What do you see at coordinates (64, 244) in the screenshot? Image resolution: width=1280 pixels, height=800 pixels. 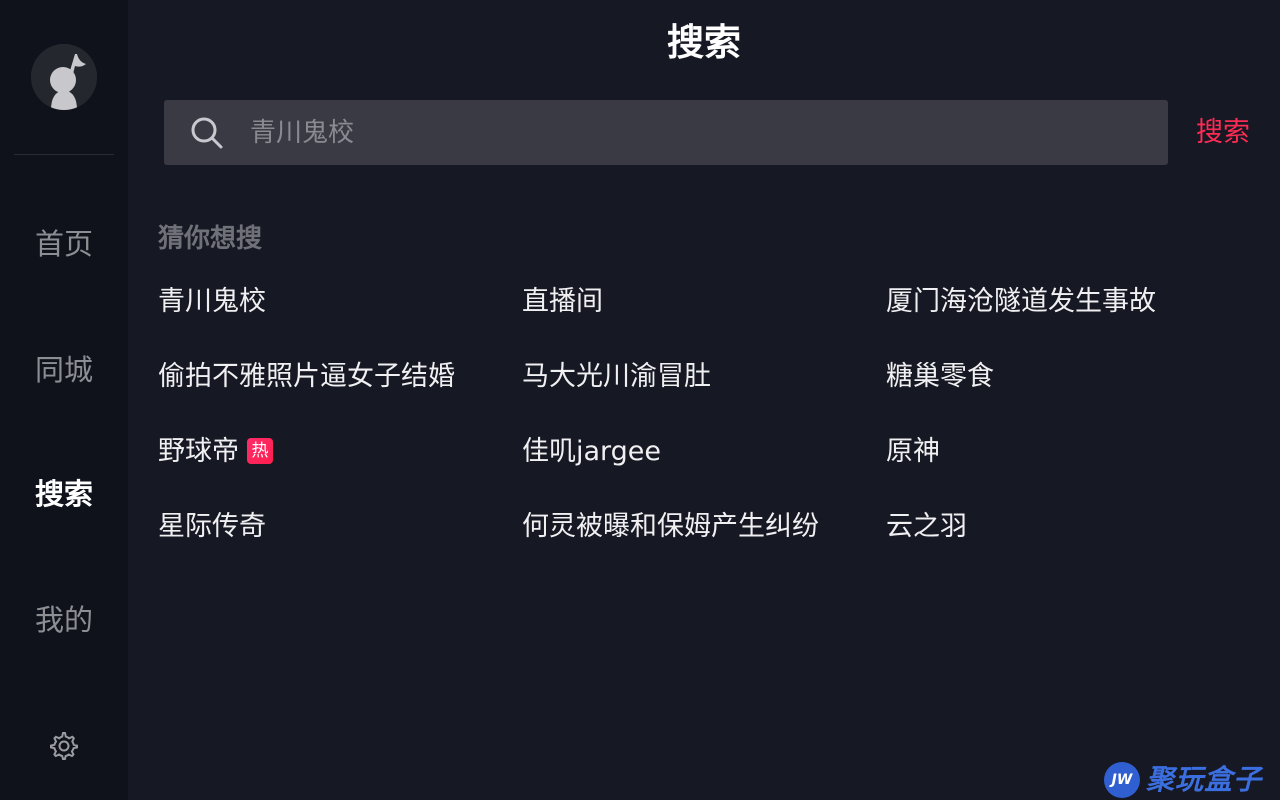 I see `sidebar-item-home: 首页` at bounding box center [64, 244].